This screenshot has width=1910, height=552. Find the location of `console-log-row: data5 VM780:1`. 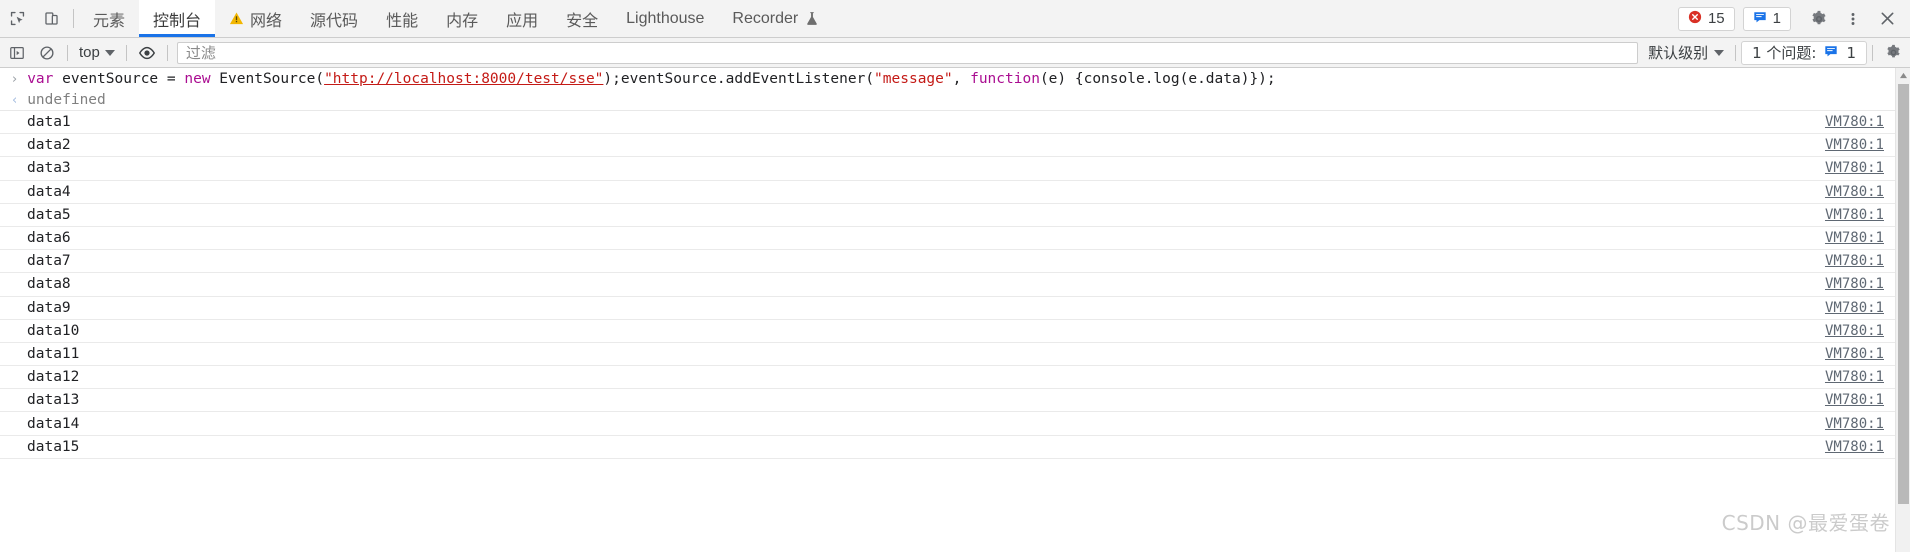

console-log-row: data5 VM780:1 is located at coordinates (955, 215).